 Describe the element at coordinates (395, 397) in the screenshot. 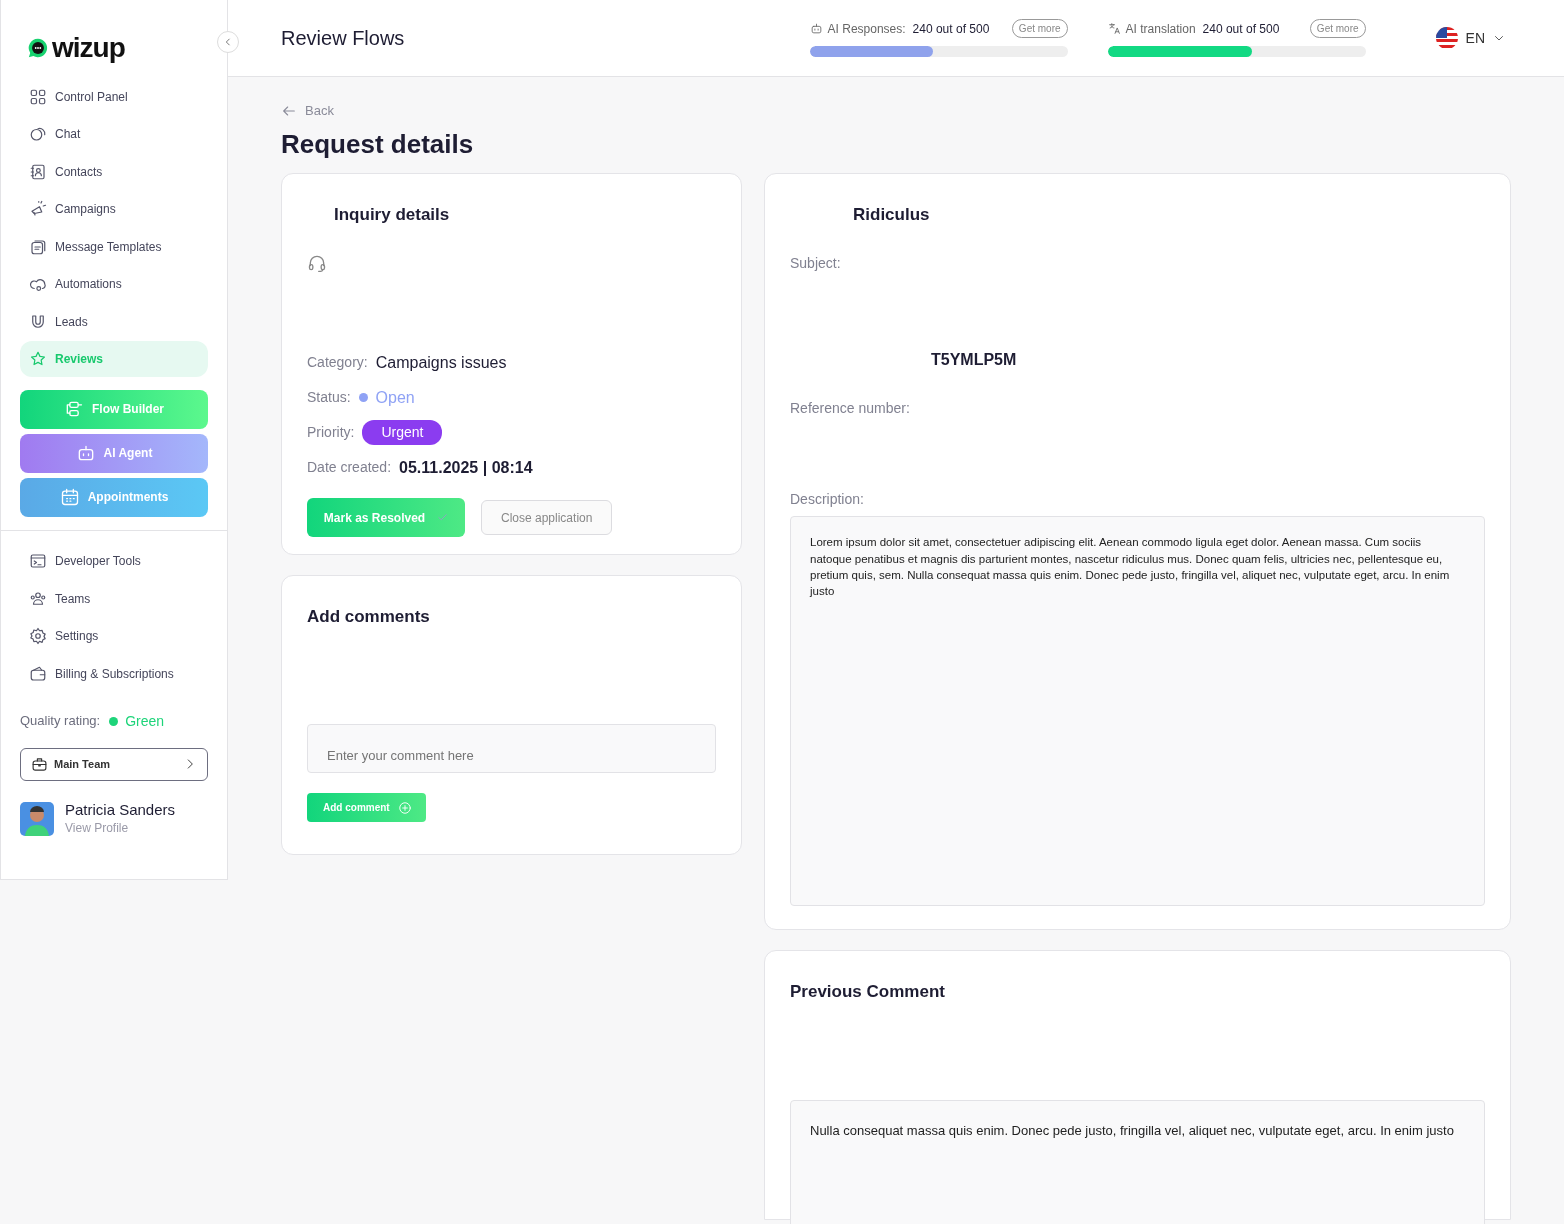

I see `status-value: Open` at that location.